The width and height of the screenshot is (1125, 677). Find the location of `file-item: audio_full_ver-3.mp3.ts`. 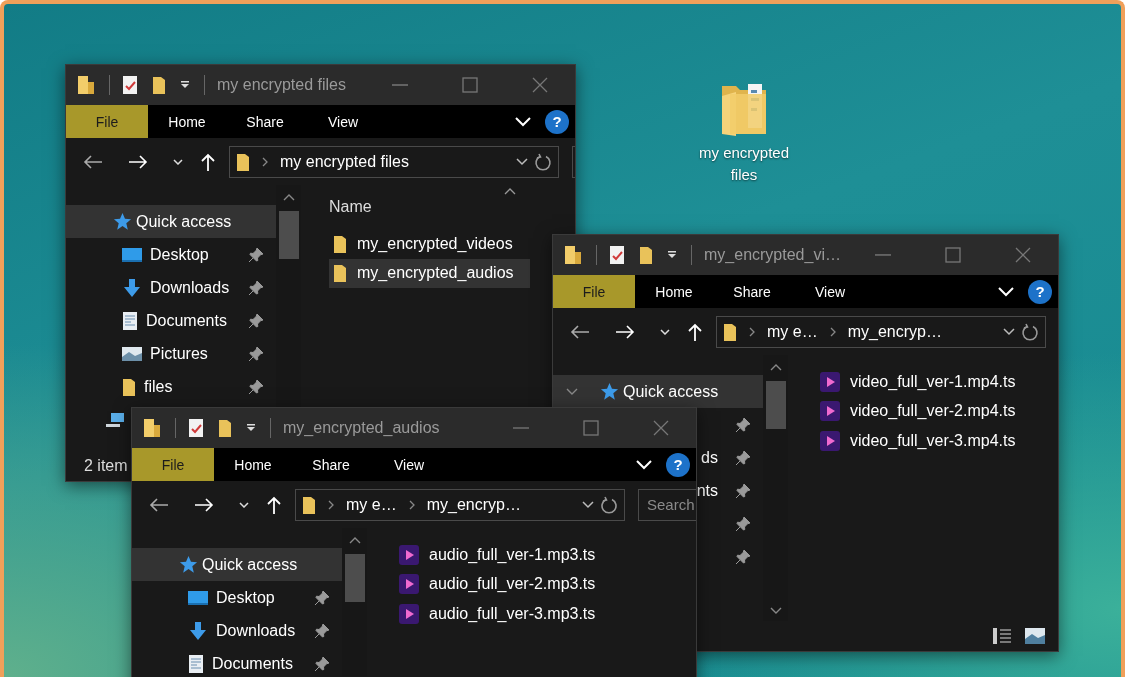

file-item: audio_full_ver-3.mp3.ts is located at coordinates (523, 614).